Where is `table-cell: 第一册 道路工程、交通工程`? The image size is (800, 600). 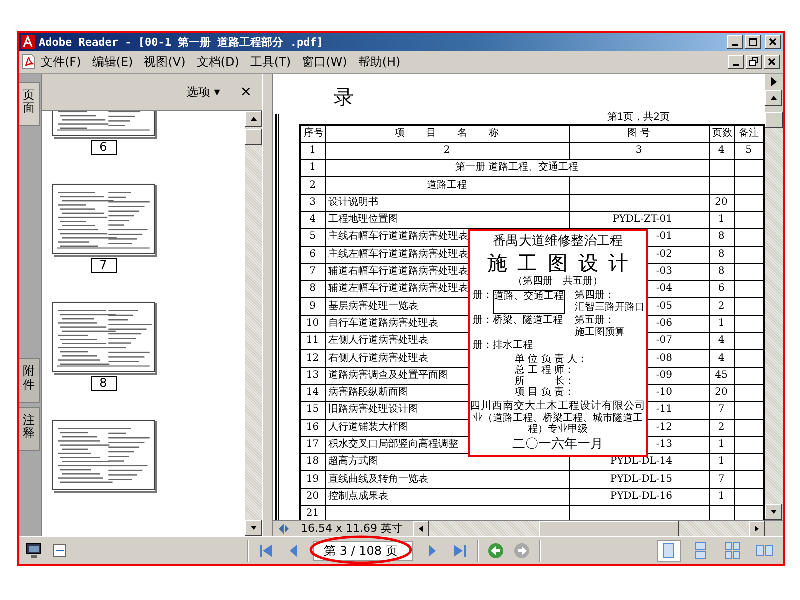 table-cell: 第一册 道路工程、交通工程 is located at coordinates (517, 168).